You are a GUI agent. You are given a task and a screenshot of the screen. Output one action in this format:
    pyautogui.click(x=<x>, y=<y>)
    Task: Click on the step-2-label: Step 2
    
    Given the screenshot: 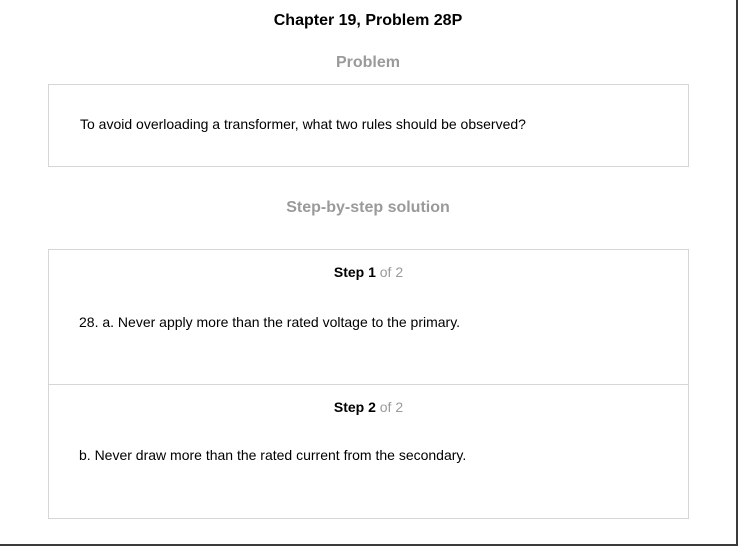 What is the action you would take?
    pyautogui.click(x=354, y=407)
    